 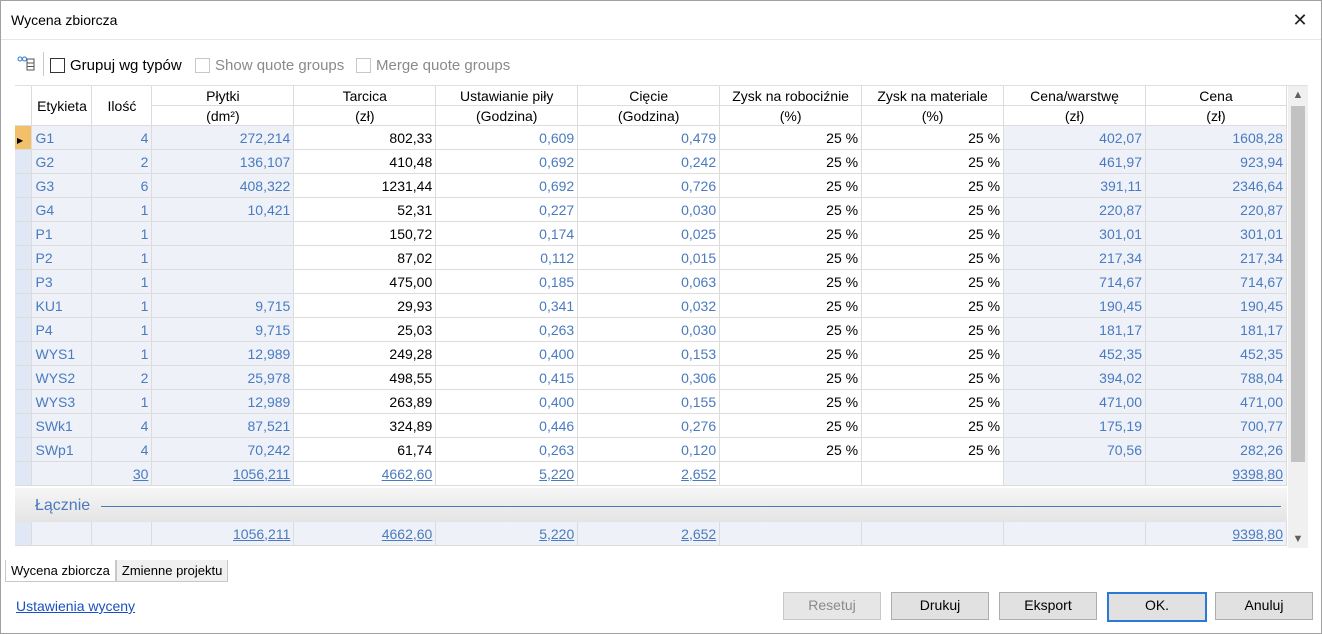 What do you see at coordinates (649, 305) in the screenshot?
I see `cell-cutting: 0,032` at bounding box center [649, 305].